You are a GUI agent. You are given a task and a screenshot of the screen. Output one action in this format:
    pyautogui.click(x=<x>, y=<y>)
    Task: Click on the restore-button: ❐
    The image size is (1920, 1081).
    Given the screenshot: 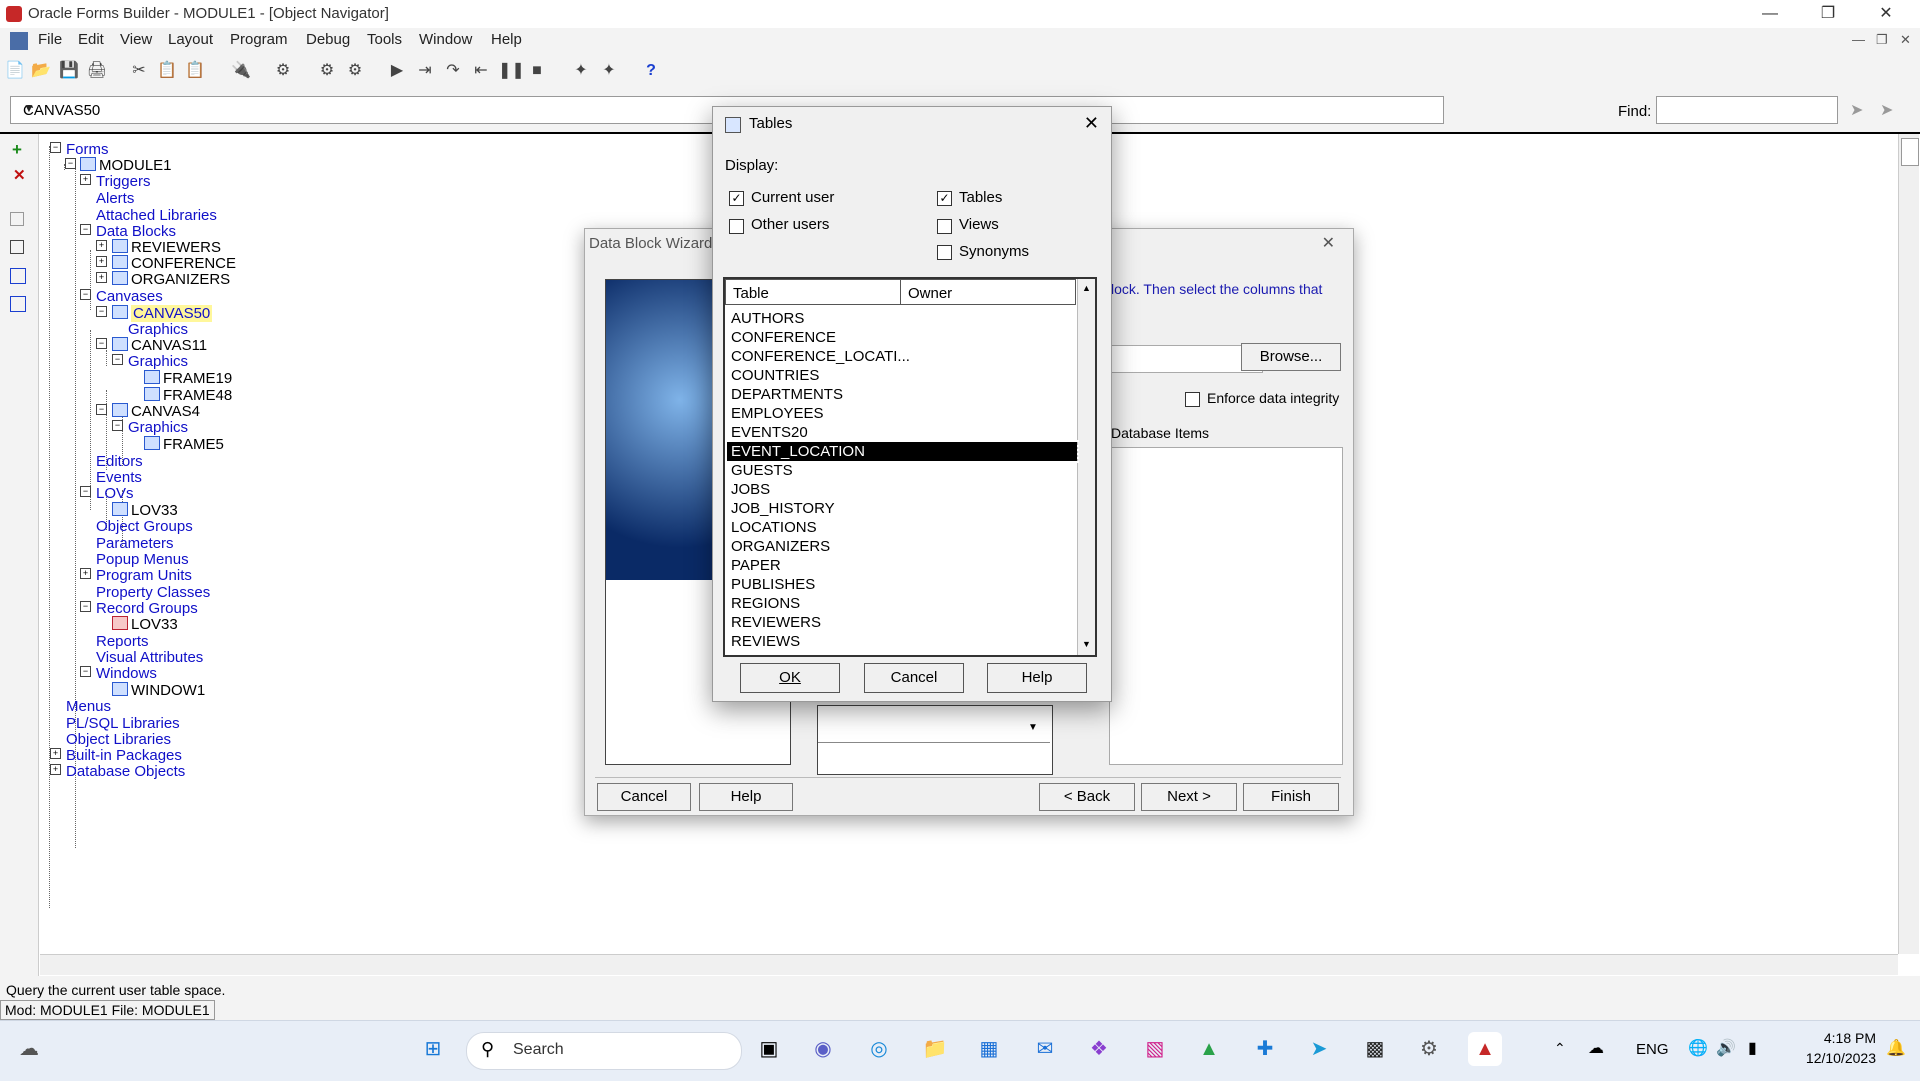 What is the action you would take?
    pyautogui.click(x=1828, y=14)
    